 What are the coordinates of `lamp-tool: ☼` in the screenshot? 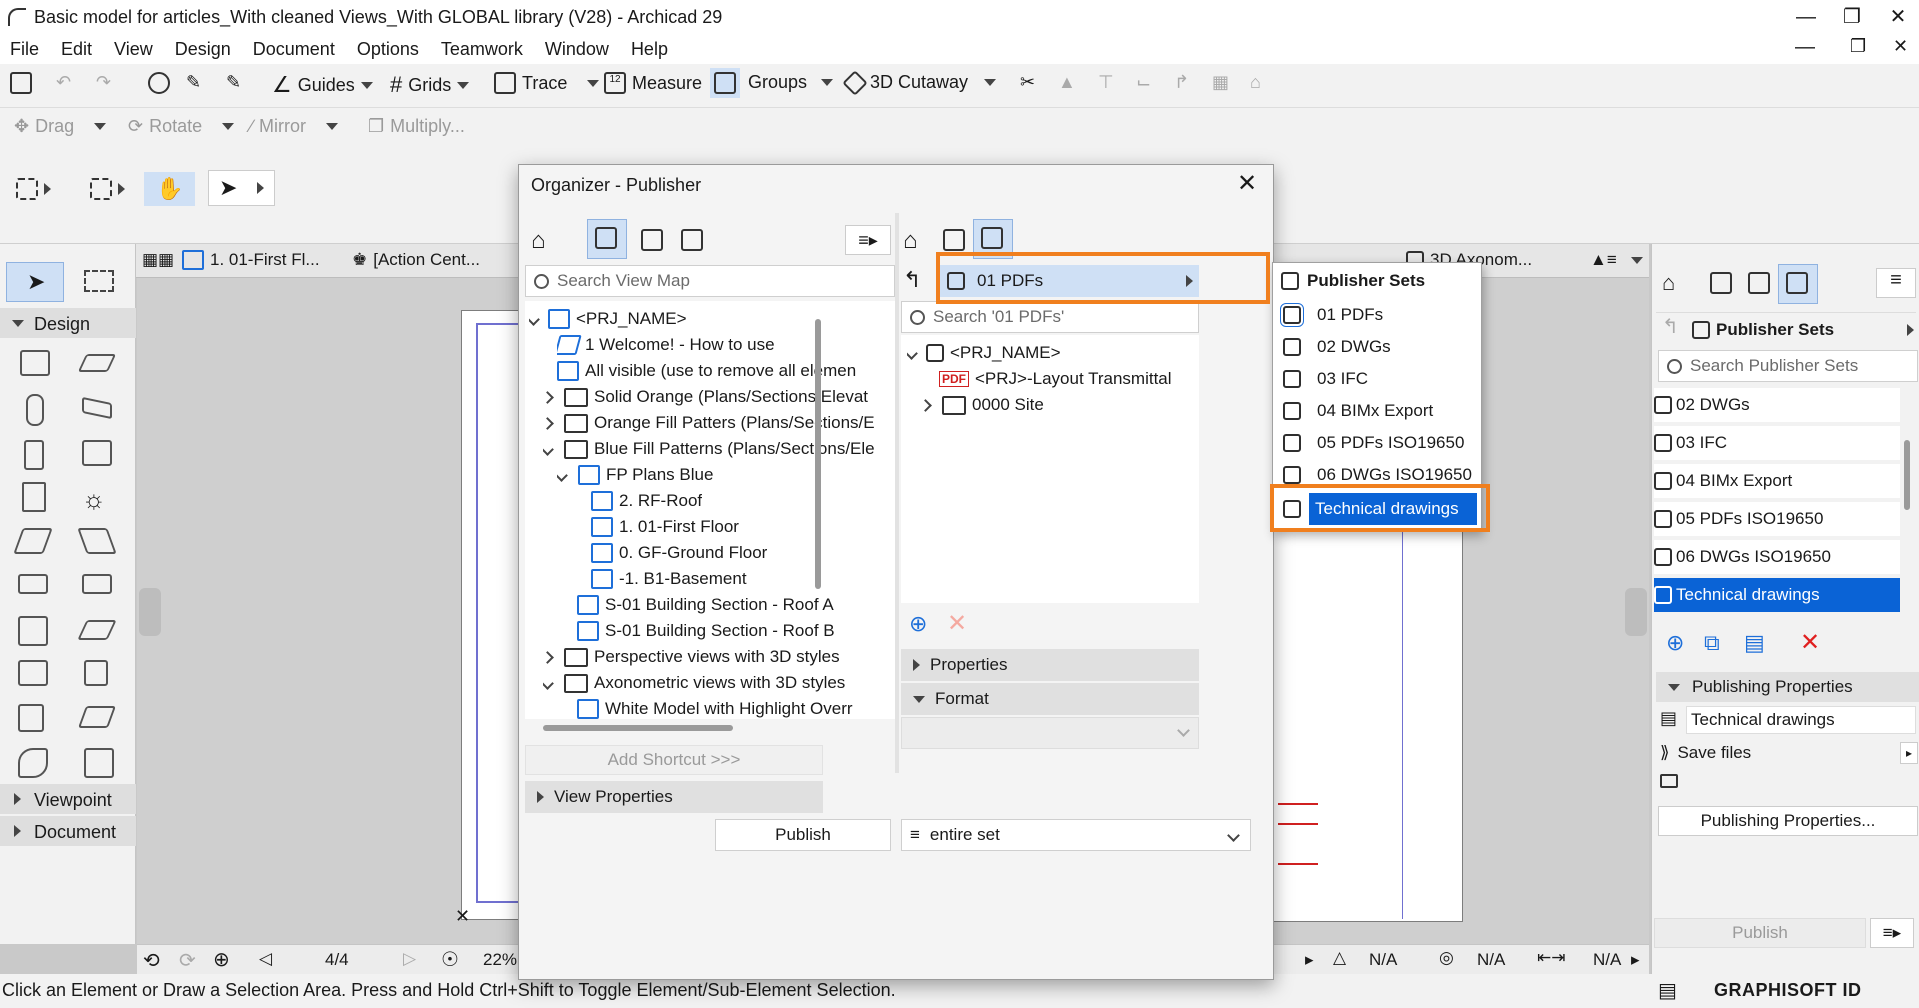 It's located at (94, 499).